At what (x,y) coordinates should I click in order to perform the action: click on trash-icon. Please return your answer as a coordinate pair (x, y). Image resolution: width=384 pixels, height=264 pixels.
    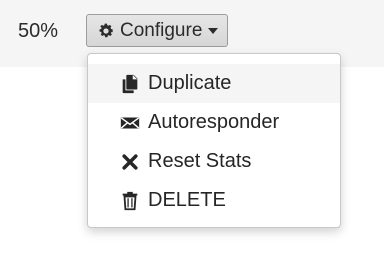
    Looking at the image, I should click on (130, 201).